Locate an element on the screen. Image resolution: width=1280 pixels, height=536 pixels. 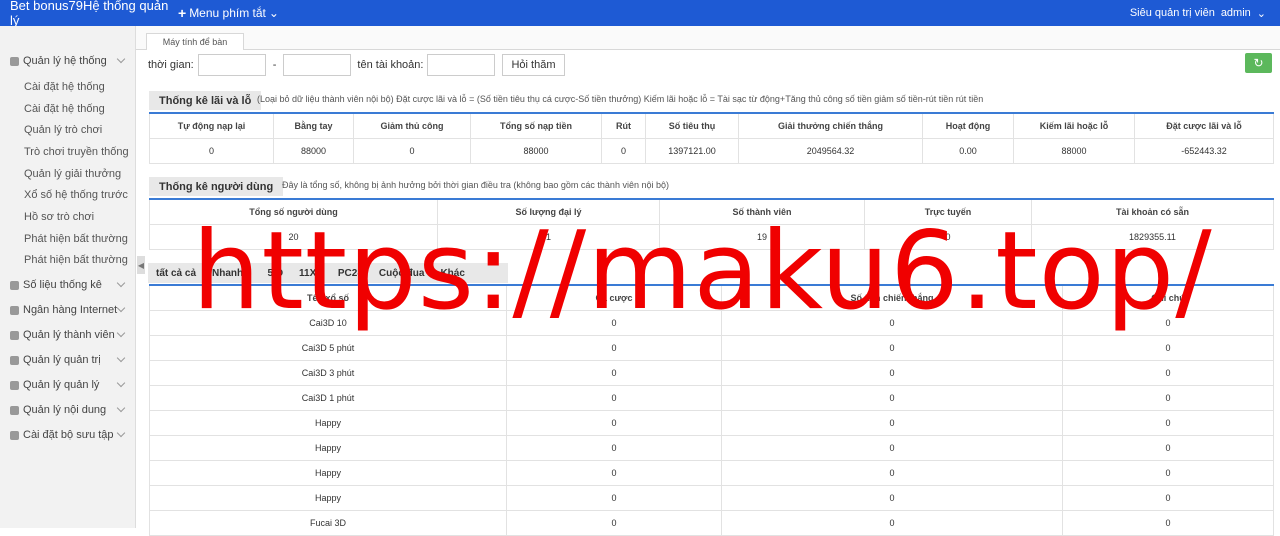
sidebar-group-label: Cài đặt bộ sưu tập is located at coordinates (68, 435).